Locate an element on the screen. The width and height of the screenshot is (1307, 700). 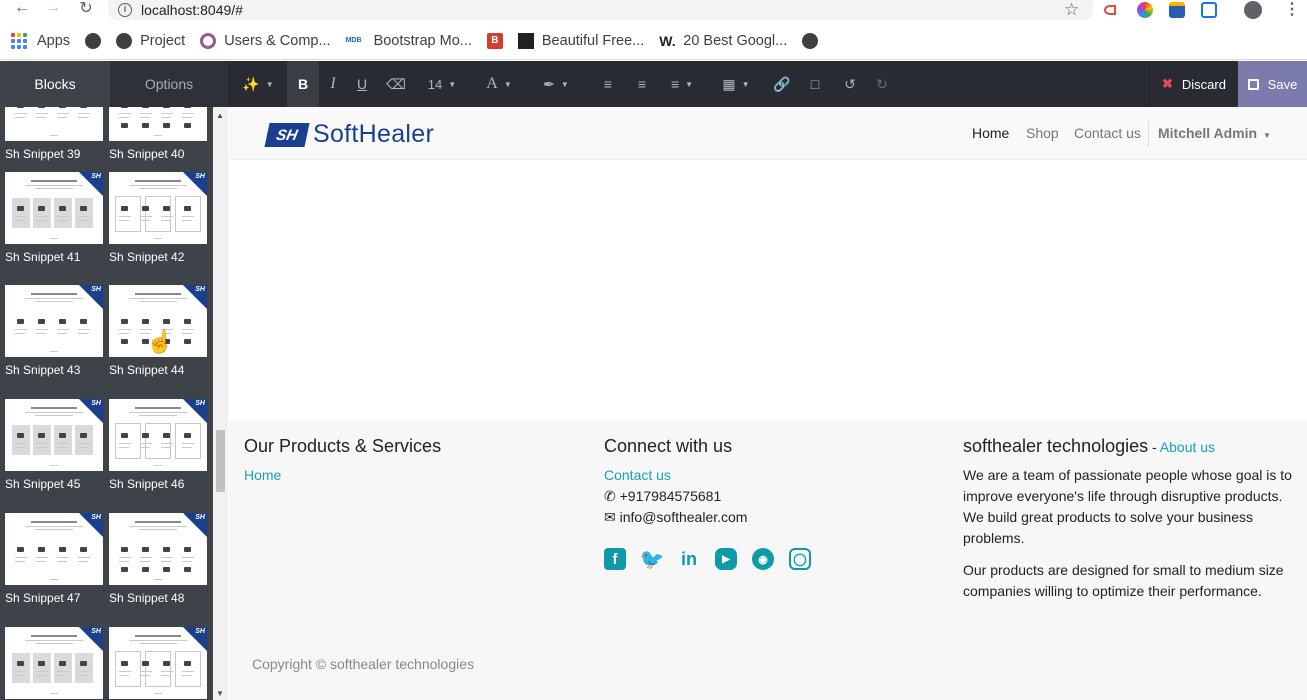
save-button: Save is located at coordinates (1272, 84).